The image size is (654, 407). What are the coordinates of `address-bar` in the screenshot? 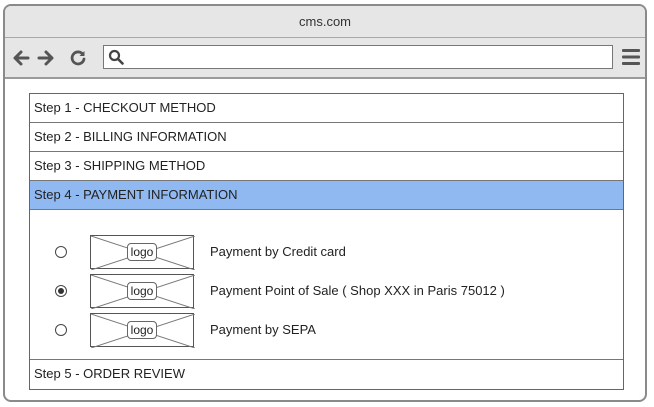 It's located at (358, 57).